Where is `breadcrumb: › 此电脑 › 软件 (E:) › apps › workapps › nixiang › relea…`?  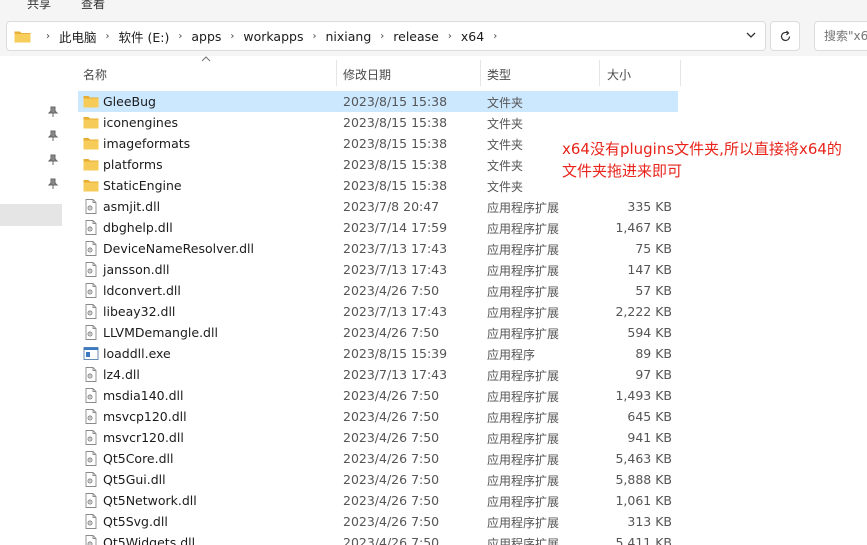 breadcrumb: › 此电脑 › 软件 (E:) › apps › workapps › nixiang › relea… is located at coordinates (271, 36).